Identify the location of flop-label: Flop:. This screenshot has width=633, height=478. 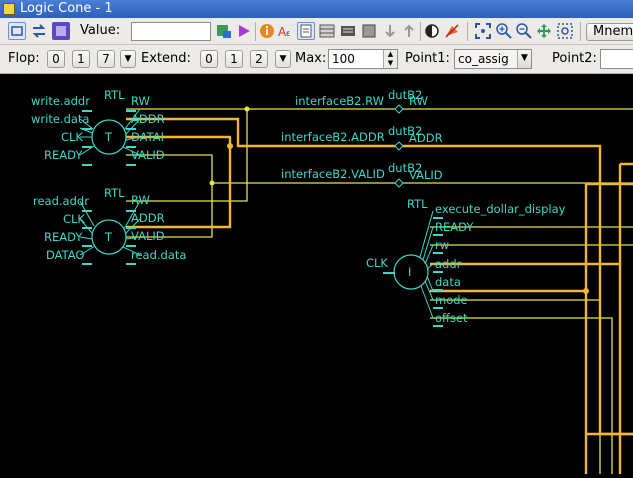
(24, 58).